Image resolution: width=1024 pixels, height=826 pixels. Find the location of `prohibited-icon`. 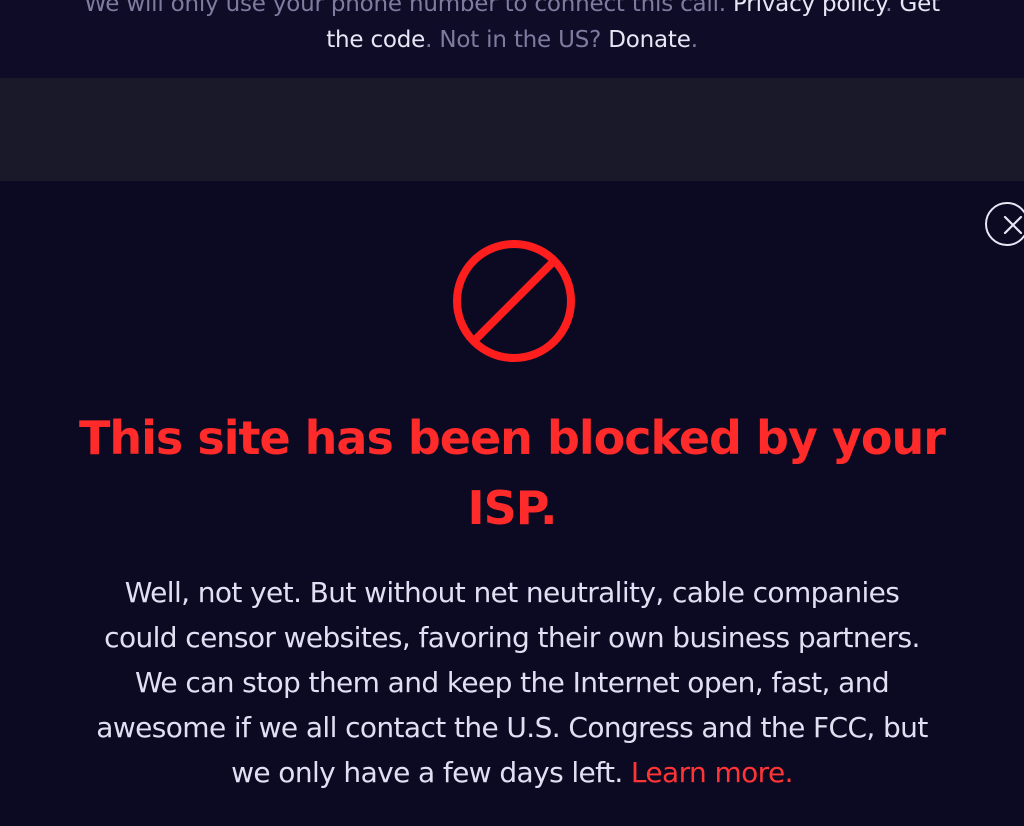

prohibited-icon is located at coordinates (514, 301).